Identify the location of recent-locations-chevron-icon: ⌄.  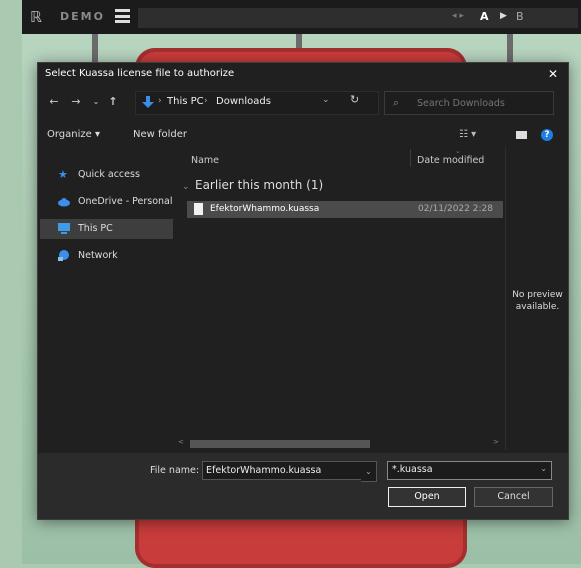
(96, 102).